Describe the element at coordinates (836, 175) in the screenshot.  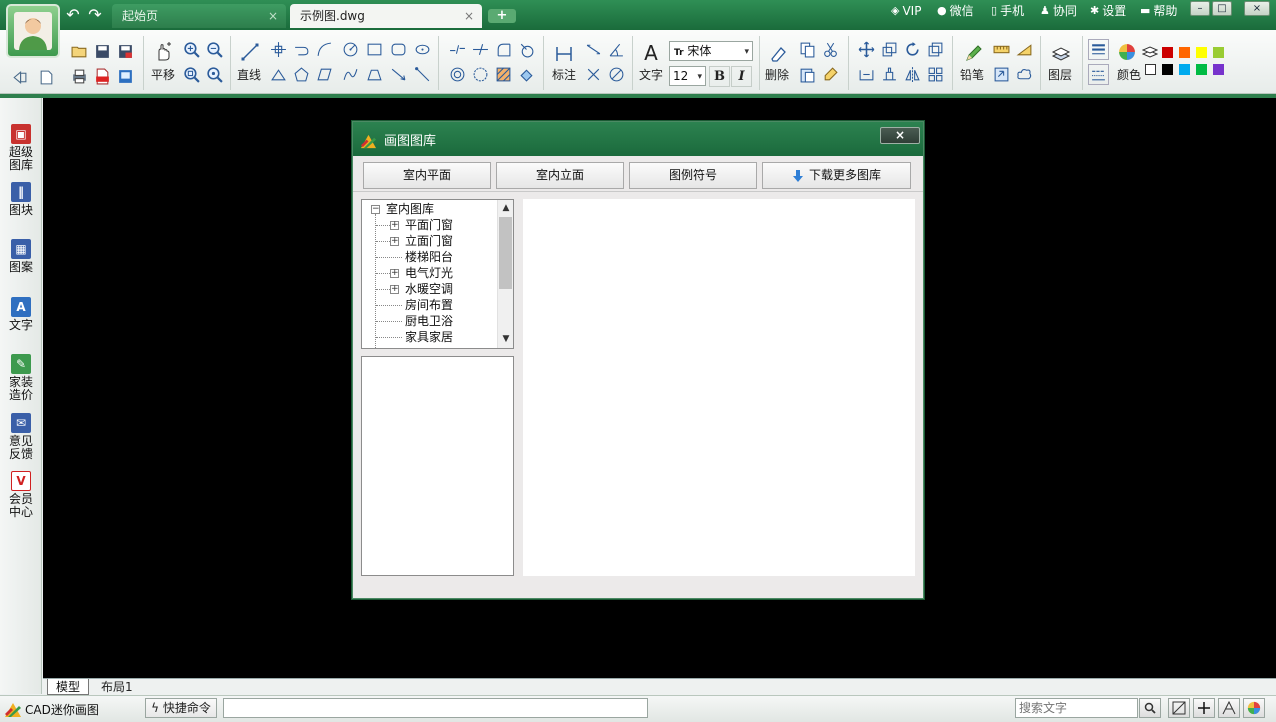
I see `download-more-button: 下载更多图库` at that location.